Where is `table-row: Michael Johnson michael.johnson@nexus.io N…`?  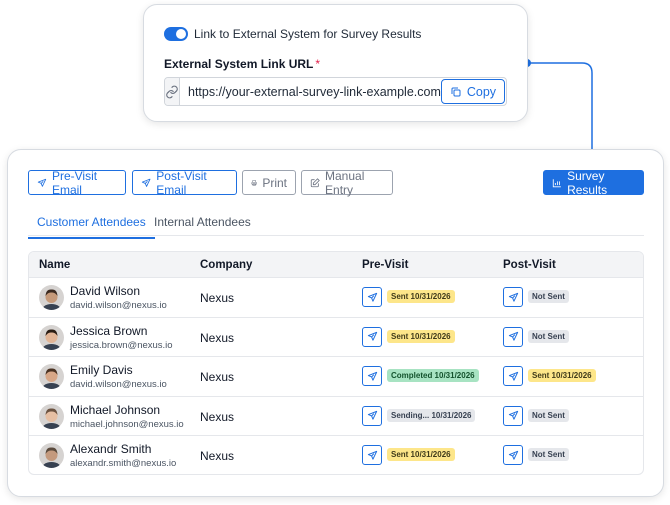 table-row: Michael Johnson michael.johnson@nexus.io N… is located at coordinates (336, 417).